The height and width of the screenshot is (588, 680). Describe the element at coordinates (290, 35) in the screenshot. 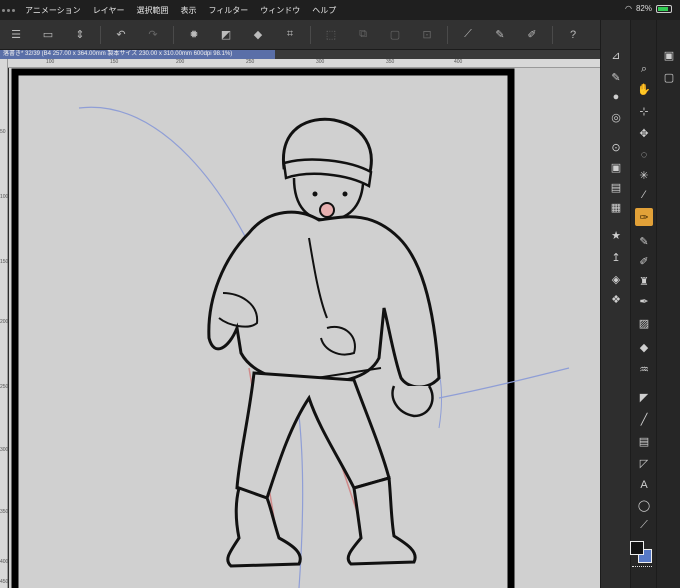

I see `crop-icon: ⌗` at that location.